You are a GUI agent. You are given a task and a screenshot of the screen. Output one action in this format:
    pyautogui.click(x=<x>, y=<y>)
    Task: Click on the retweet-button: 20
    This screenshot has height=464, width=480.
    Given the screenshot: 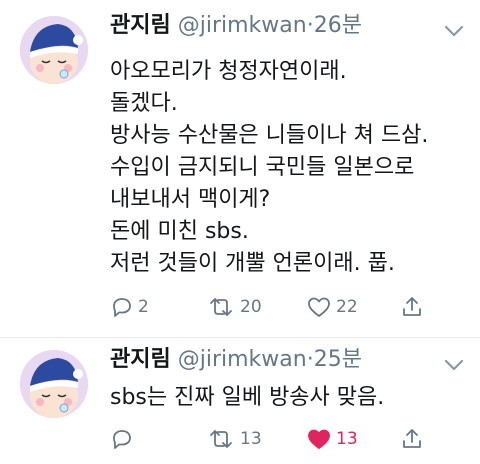 What is the action you would take?
    pyautogui.click(x=234, y=307)
    